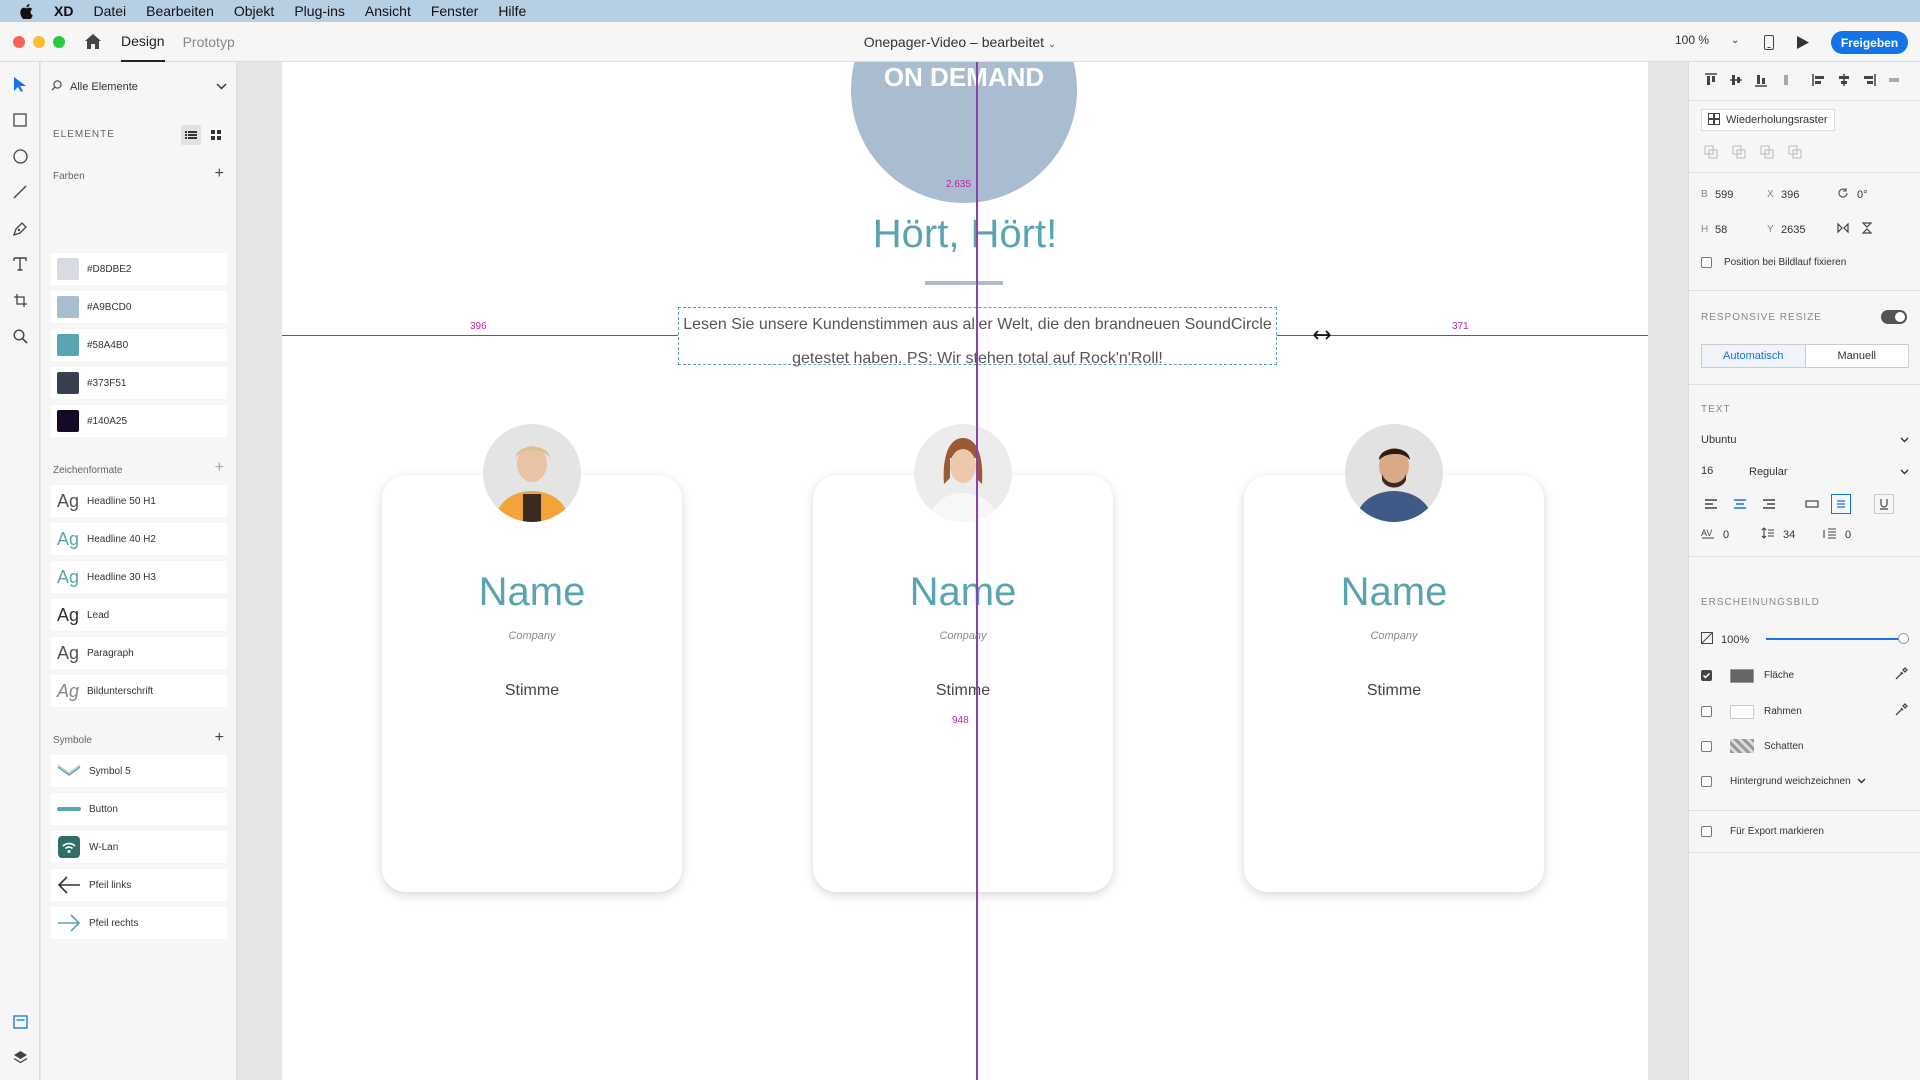  I want to click on symbol-row: Pfeil links, so click(139, 885).